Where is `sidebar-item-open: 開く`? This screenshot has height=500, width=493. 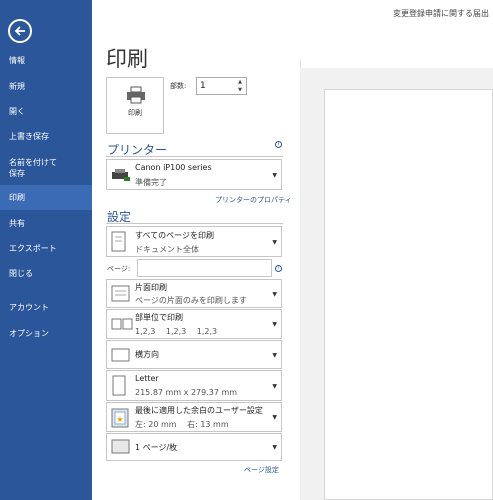 sidebar-item-open: 開く is located at coordinates (46, 111).